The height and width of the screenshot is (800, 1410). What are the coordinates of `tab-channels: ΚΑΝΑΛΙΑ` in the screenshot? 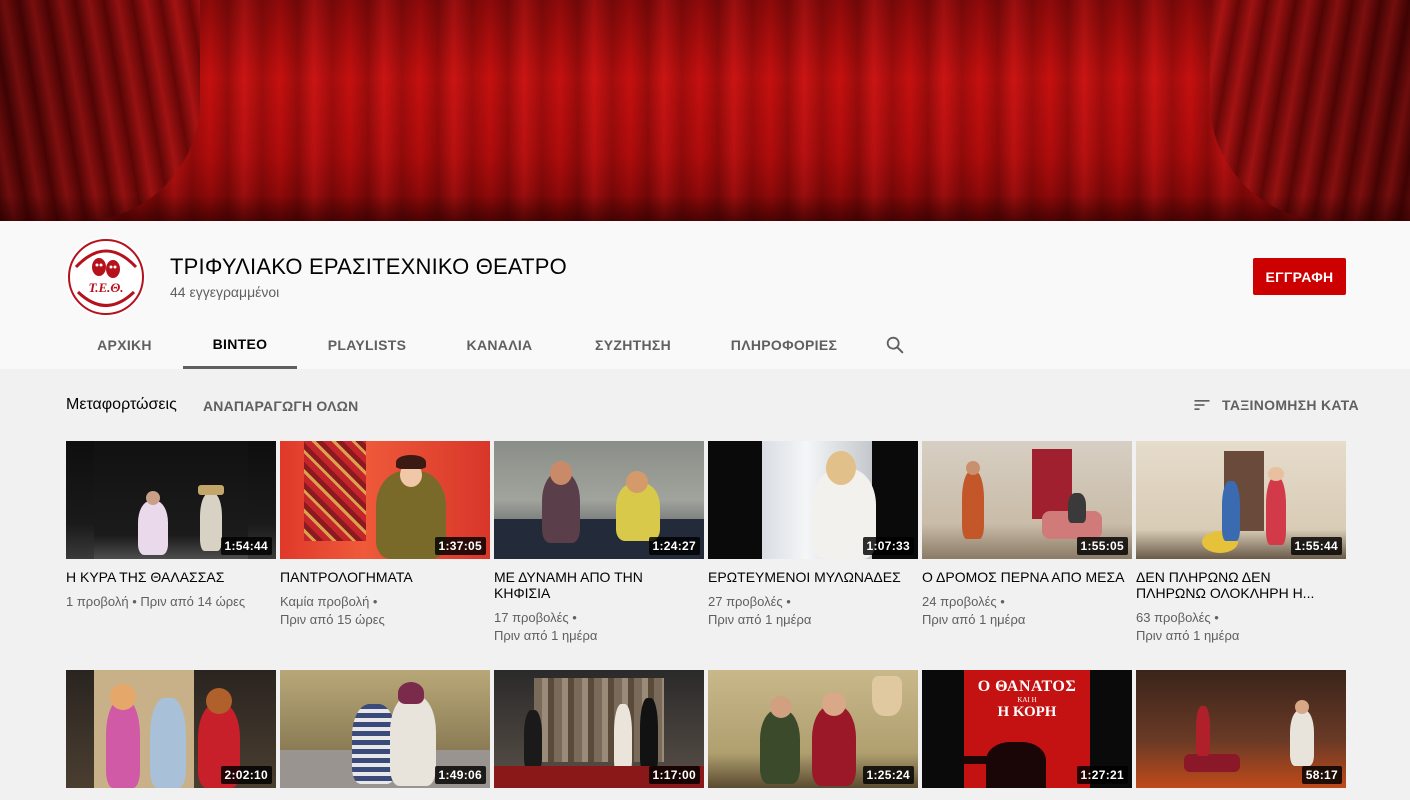 It's located at (499, 345).